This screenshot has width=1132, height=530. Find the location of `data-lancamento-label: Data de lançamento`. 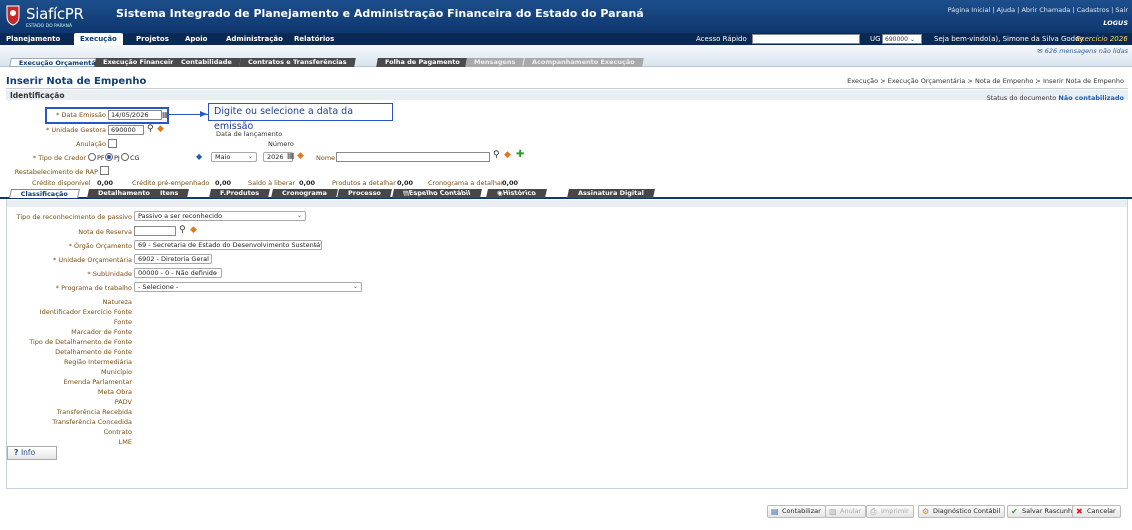

data-lancamento-label: Data de lançamento is located at coordinates (249, 134).